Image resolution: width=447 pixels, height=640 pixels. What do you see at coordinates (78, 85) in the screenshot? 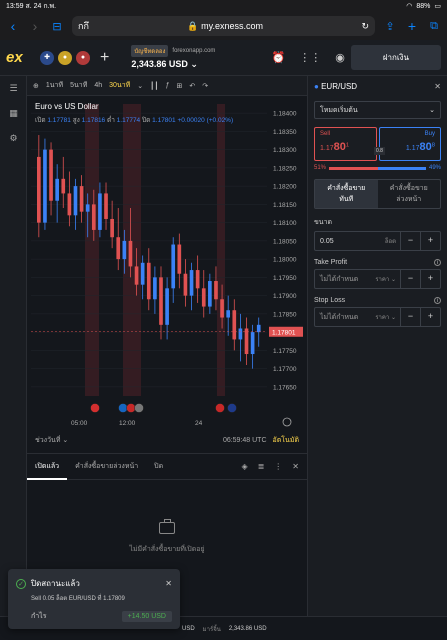
I see `timeframe-5m: 5นาที` at bounding box center [78, 85].